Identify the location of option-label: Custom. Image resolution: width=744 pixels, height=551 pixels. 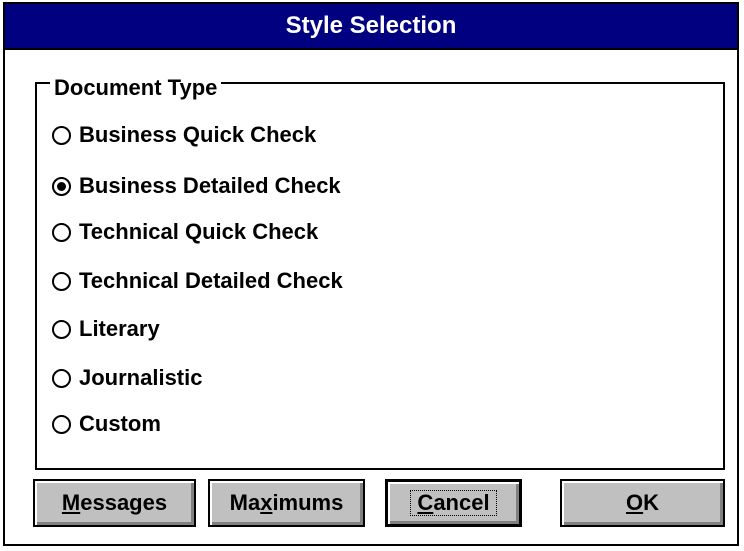
(120, 423).